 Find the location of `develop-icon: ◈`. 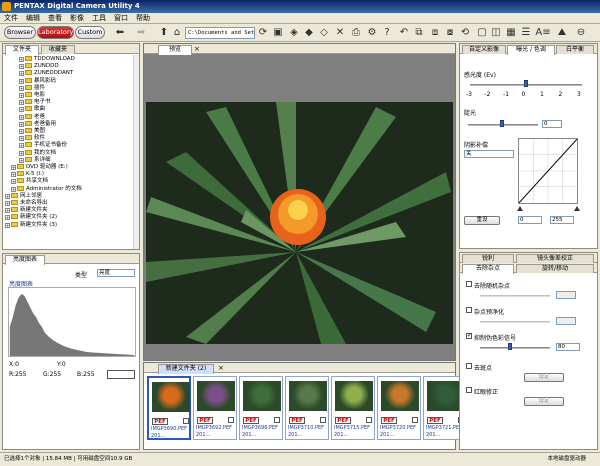

develop-icon: ◈ is located at coordinates (294, 33).